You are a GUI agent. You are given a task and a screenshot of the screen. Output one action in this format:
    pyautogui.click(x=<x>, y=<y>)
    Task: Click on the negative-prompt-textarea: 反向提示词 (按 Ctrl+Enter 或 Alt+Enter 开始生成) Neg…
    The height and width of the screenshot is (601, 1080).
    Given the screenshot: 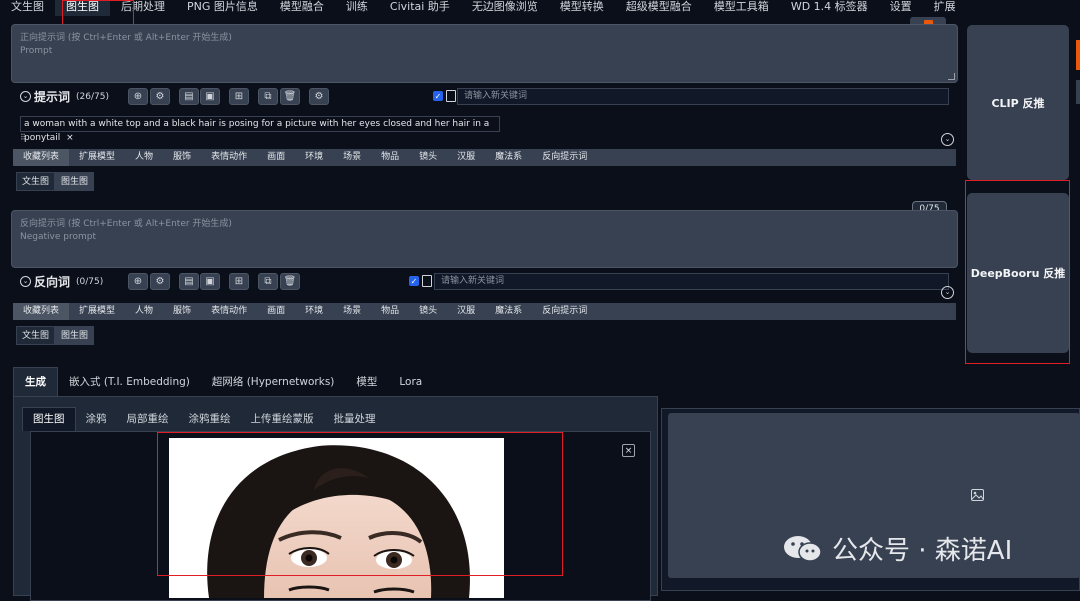 What is the action you would take?
    pyautogui.click(x=484, y=239)
    